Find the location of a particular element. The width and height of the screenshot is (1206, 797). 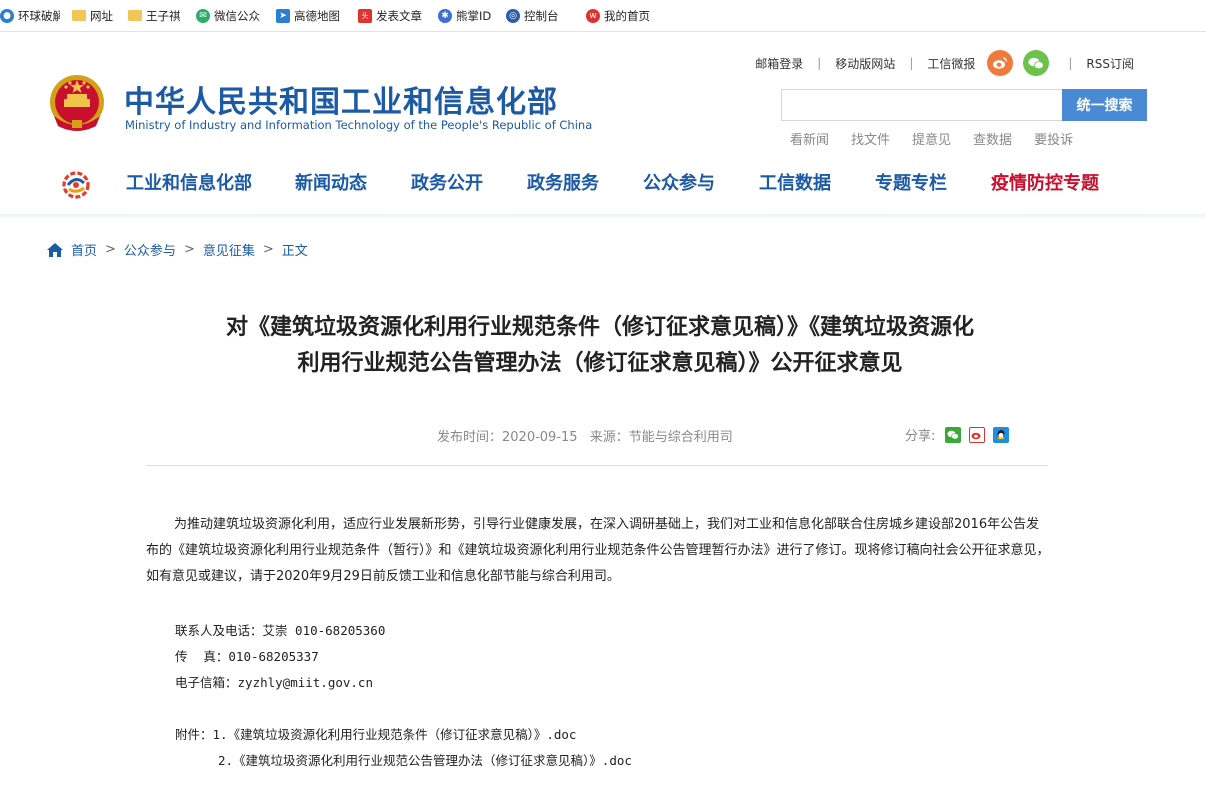

miit-weibo-link: 工信微报 is located at coordinates (951, 63).